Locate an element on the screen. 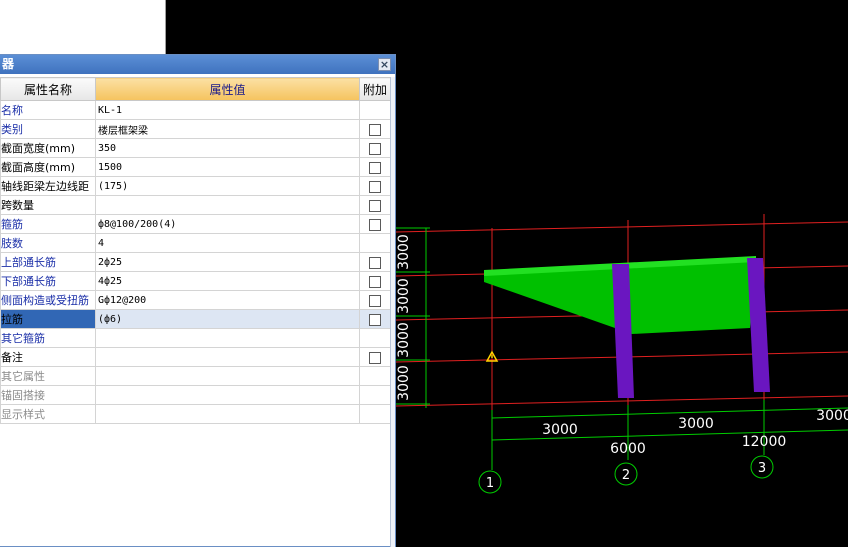 The width and height of the screenshot is (848, 547). property-value: (ф6) is located at coordinates (227, 319).